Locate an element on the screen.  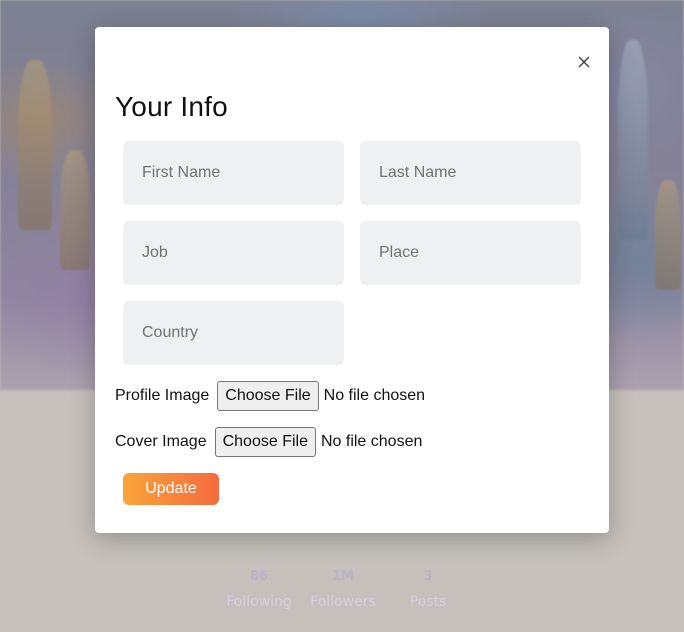
last-name-input is located at coordinates (470, 173).